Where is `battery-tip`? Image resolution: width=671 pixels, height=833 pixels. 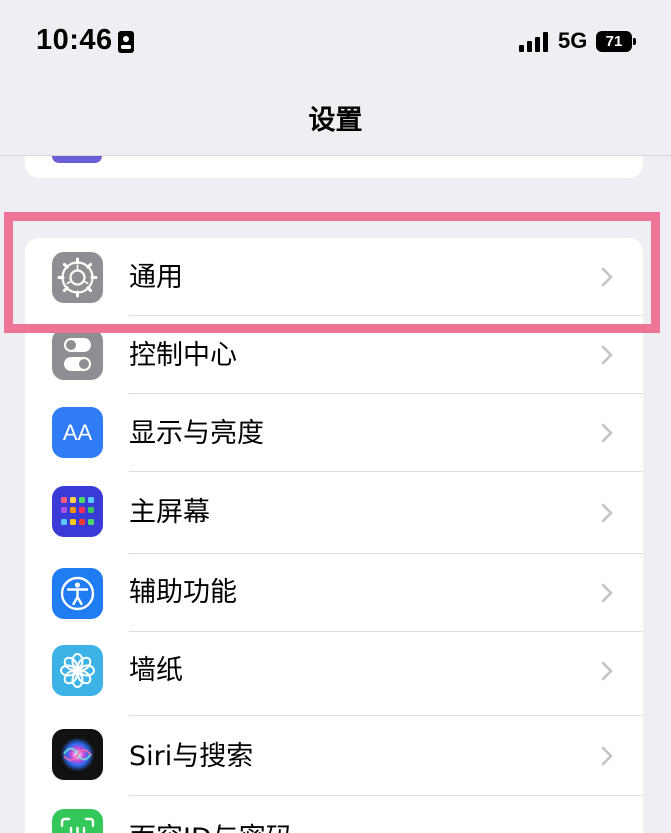 battery-tip is located at coordinates (634, 41).